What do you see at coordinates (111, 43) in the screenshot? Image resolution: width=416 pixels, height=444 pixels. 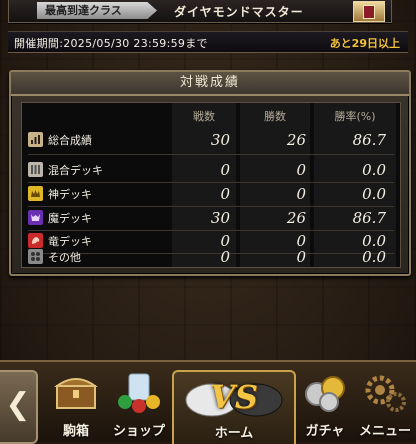 I see `season-period-text: 開催期間:2025/05/30 23:59:59まで` at bounding box center [111, 43].